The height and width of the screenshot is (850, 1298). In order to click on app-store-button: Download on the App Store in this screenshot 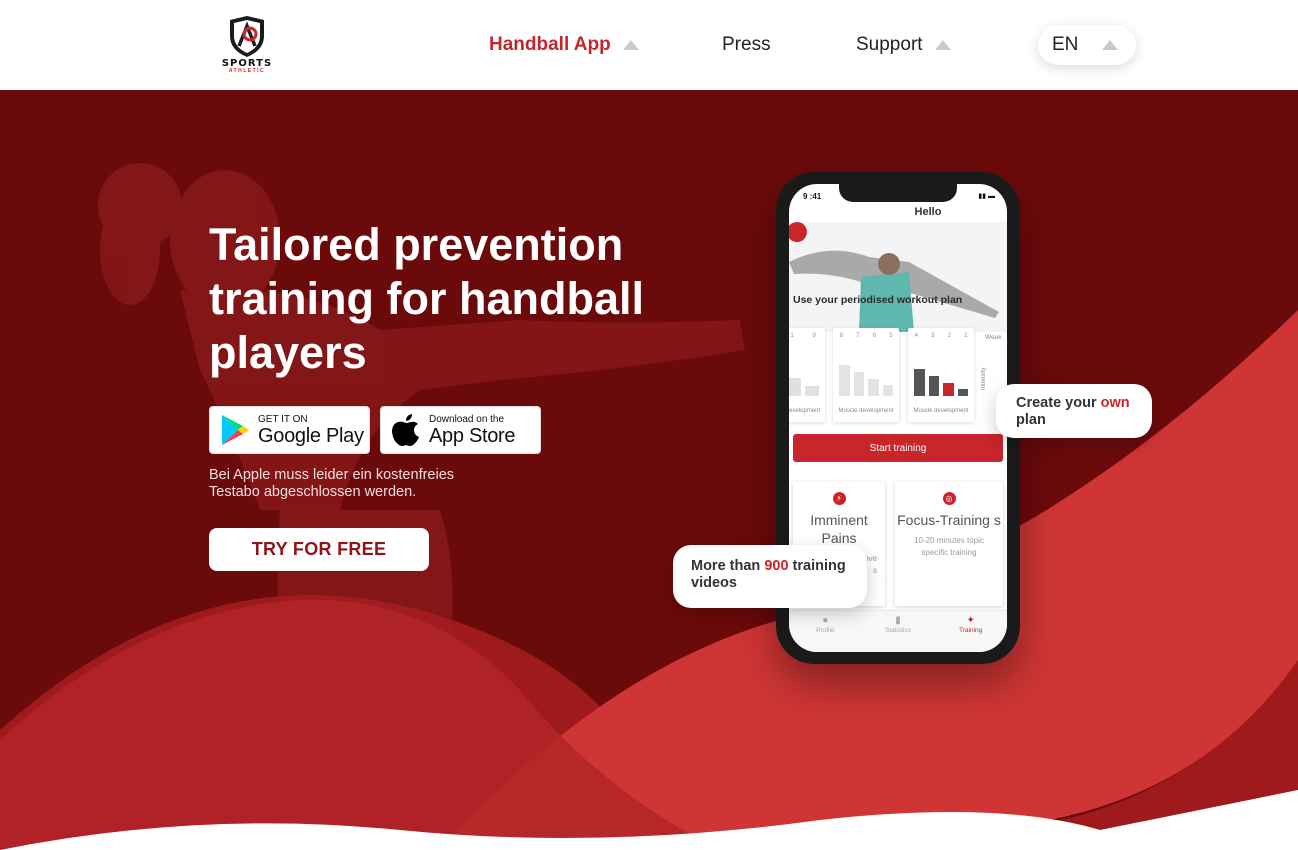, I will do `click(460, 430)`.